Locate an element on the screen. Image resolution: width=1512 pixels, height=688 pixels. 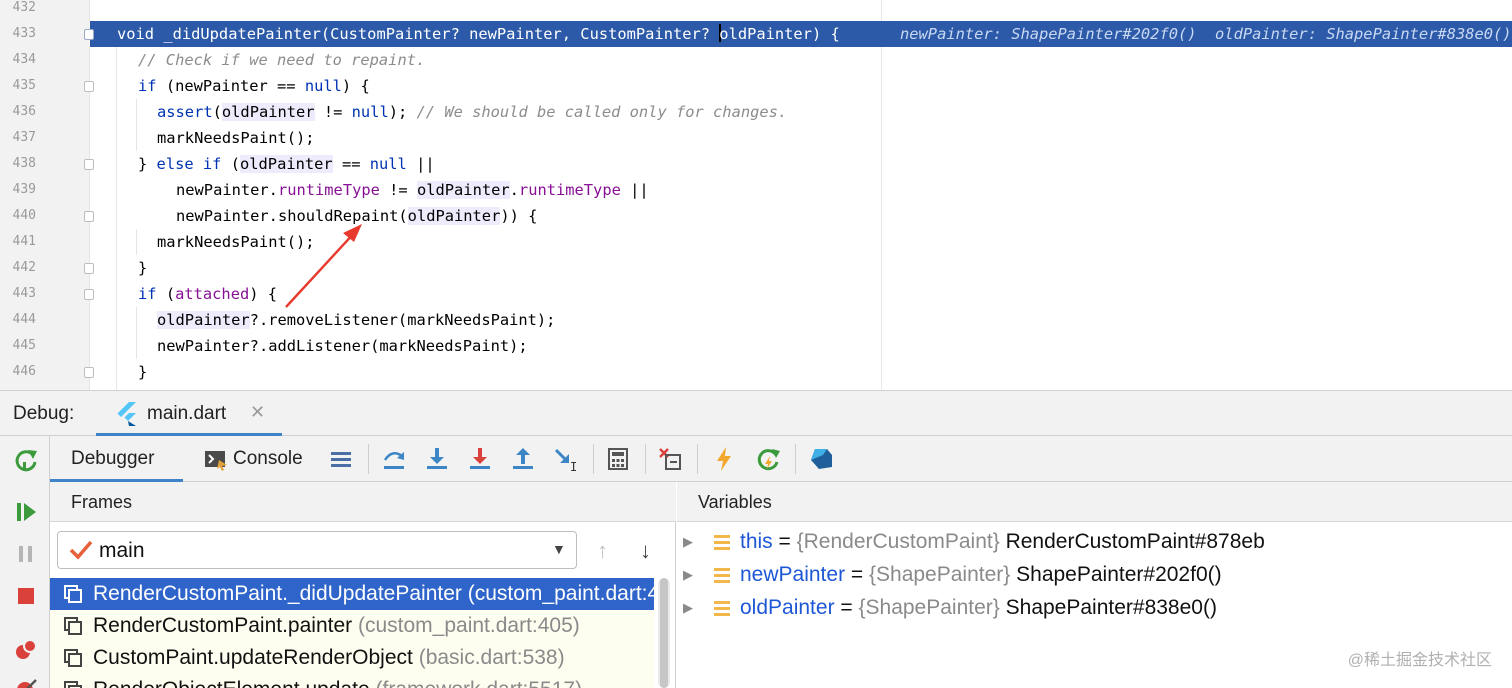
line-number: 436 is located at coordinates (24, 111).